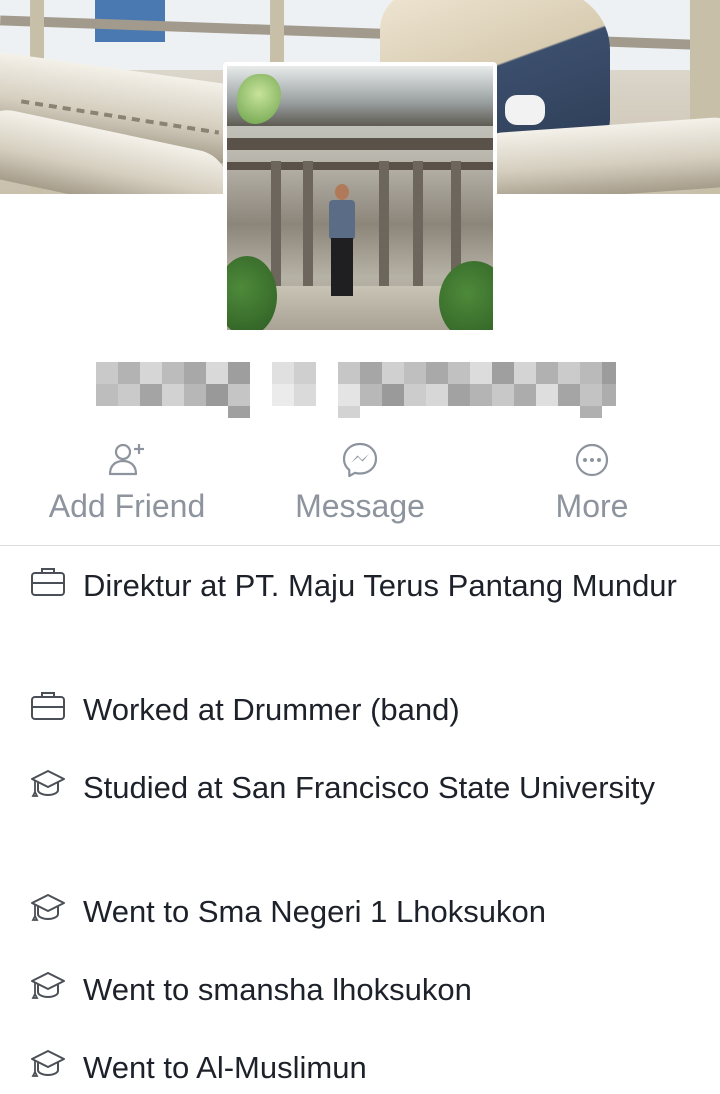 This screenshot has width=720, height=1094. I want to click on profile-actions-bar: Add Friend Message More, so click(360, 491).